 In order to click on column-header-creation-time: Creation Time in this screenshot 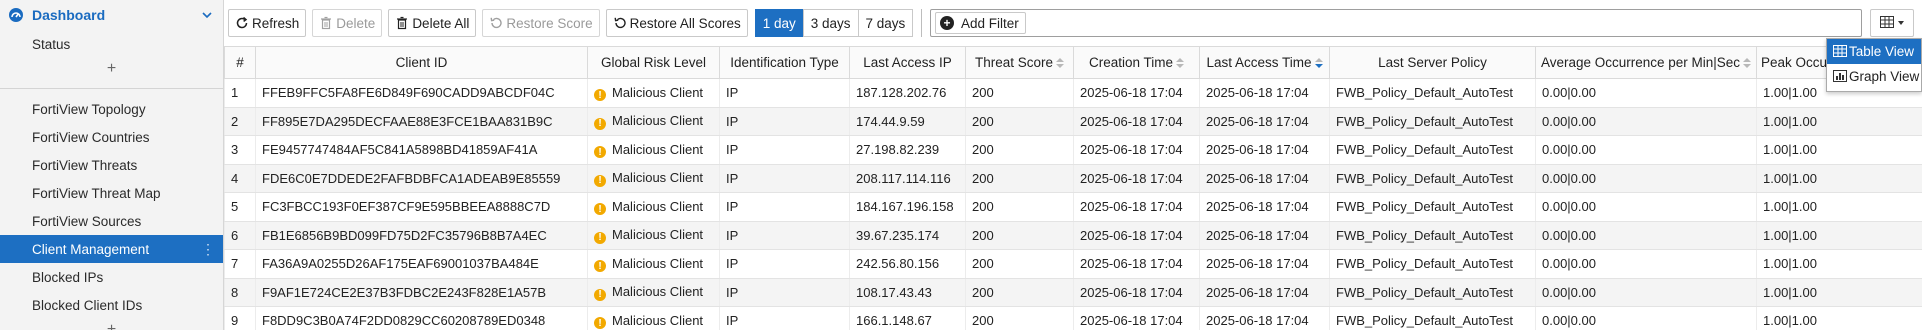, I will do `click(1136, 62)`.